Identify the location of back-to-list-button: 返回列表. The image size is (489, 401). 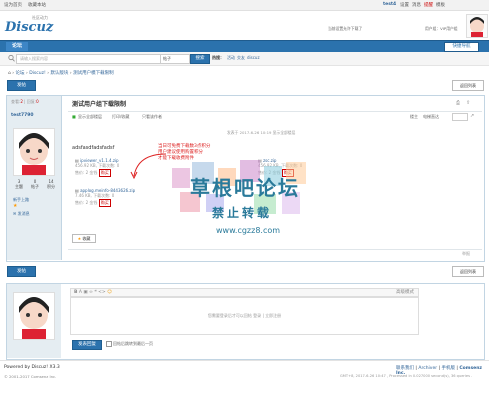
(468, 85).